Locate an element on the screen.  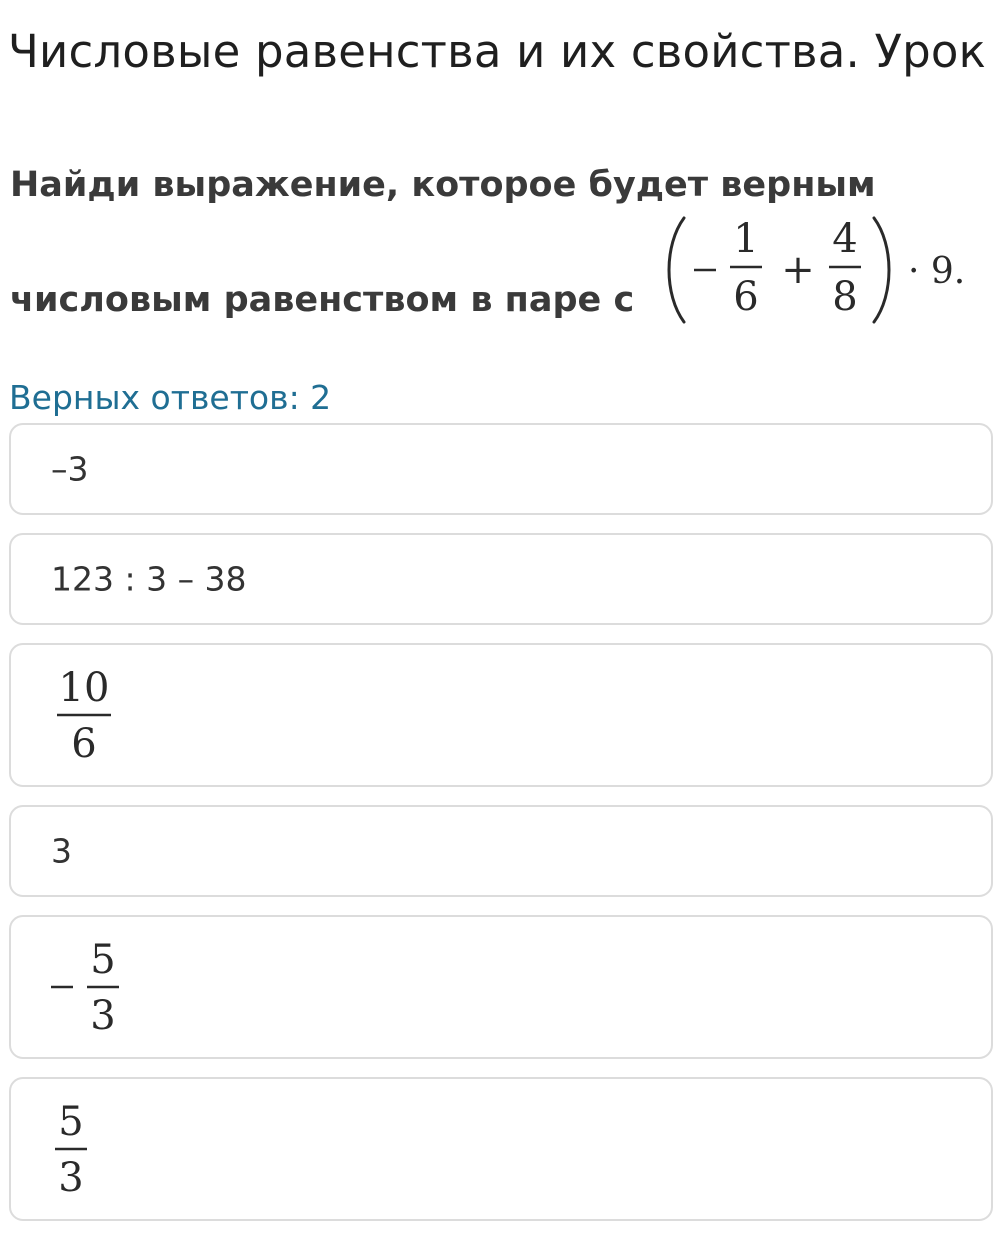
answer-option-2: 123 : 3 – 38 is located at coordinates (501, 579).